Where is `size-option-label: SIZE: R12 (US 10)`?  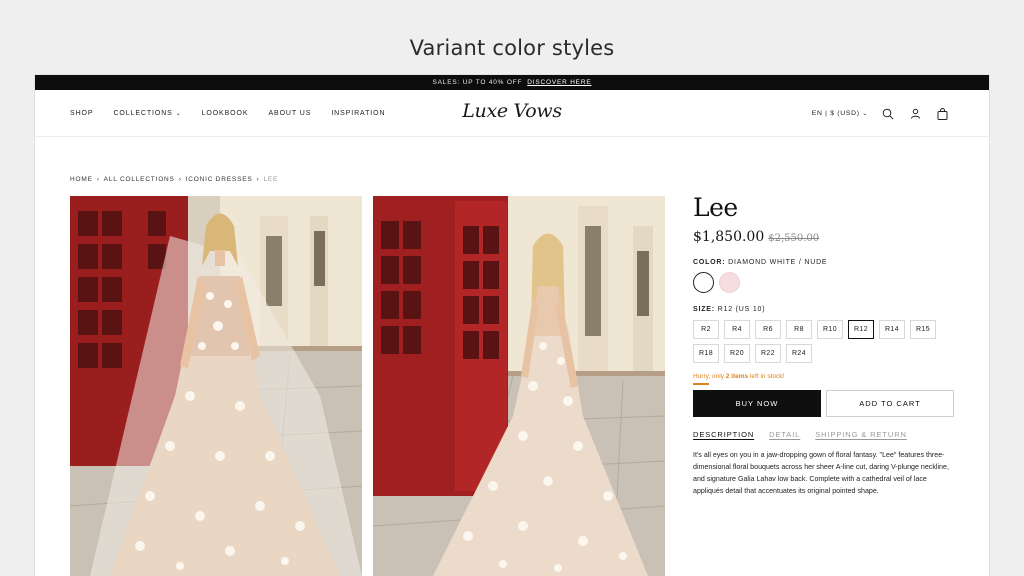
size-option-label: SIZE: R12 (US 10) is located at coordinates (824, 309).